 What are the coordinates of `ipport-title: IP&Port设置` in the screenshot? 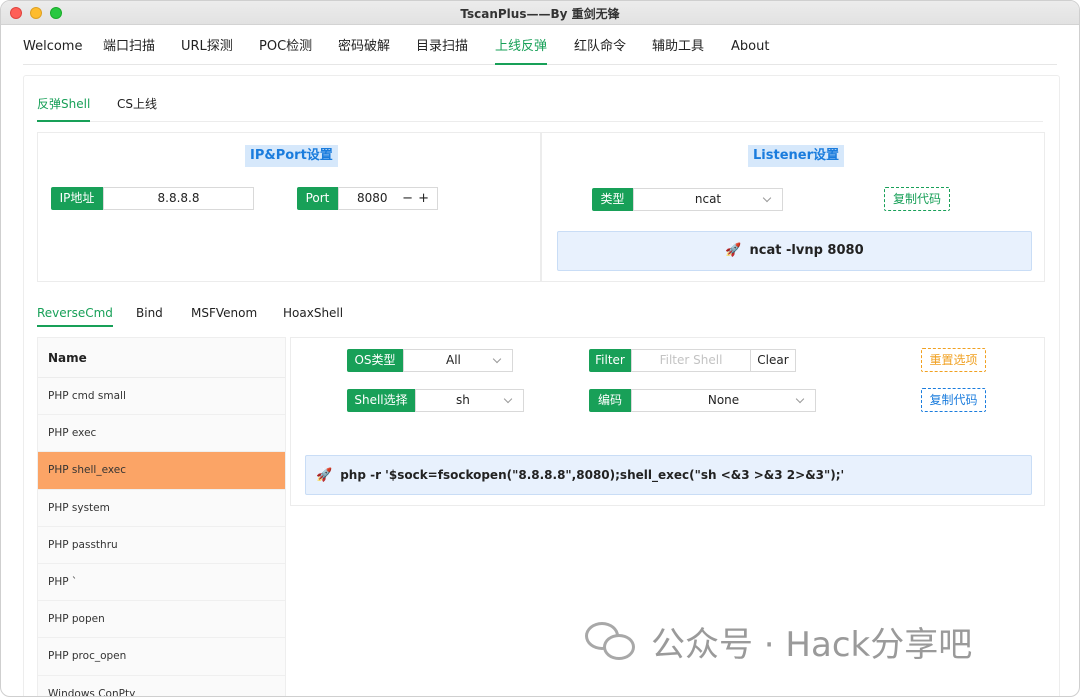 It's located at (291, 156).